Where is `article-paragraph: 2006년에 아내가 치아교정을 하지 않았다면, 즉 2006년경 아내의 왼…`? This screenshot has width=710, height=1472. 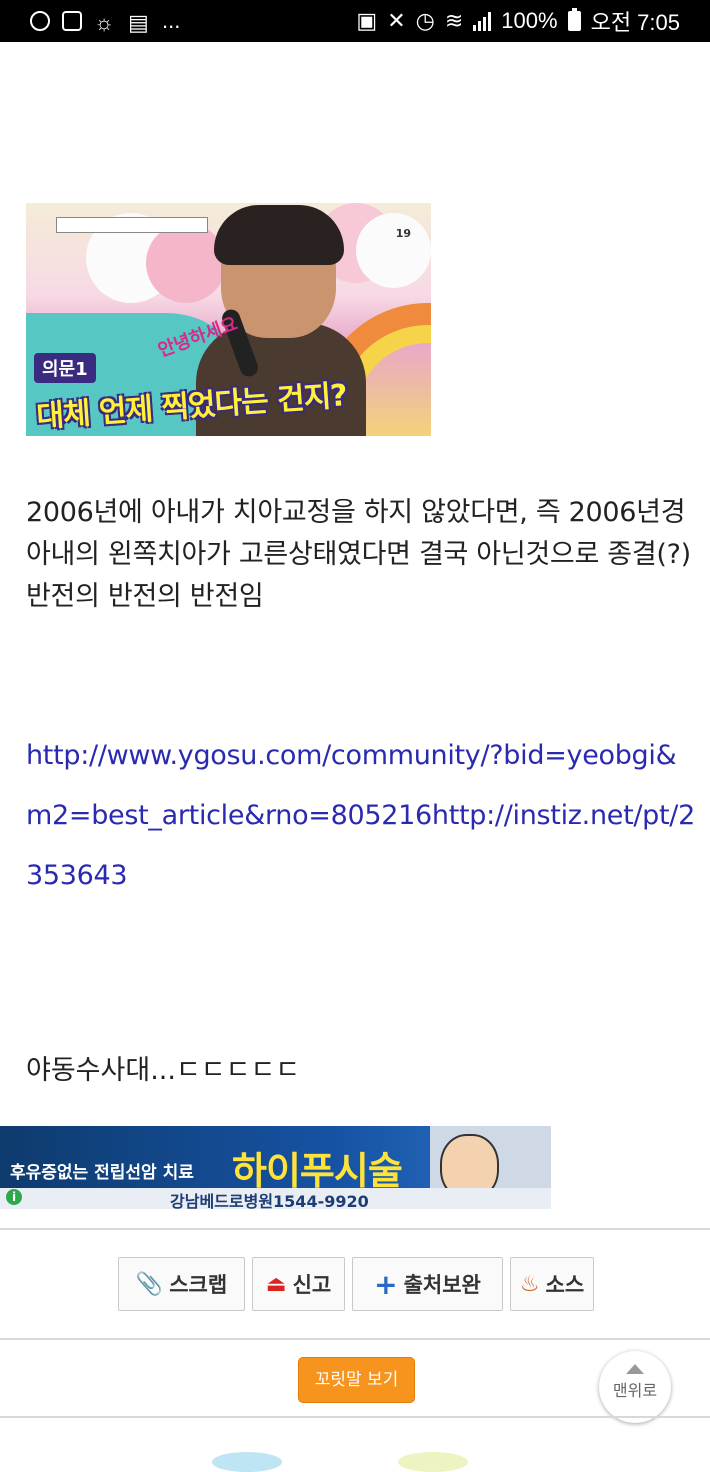
article-paragraph: 2006년에 아내가 치아교정을 하지 않았다면, 즉 2006년경 아내의 왼… is located at coordinates (358, 554).